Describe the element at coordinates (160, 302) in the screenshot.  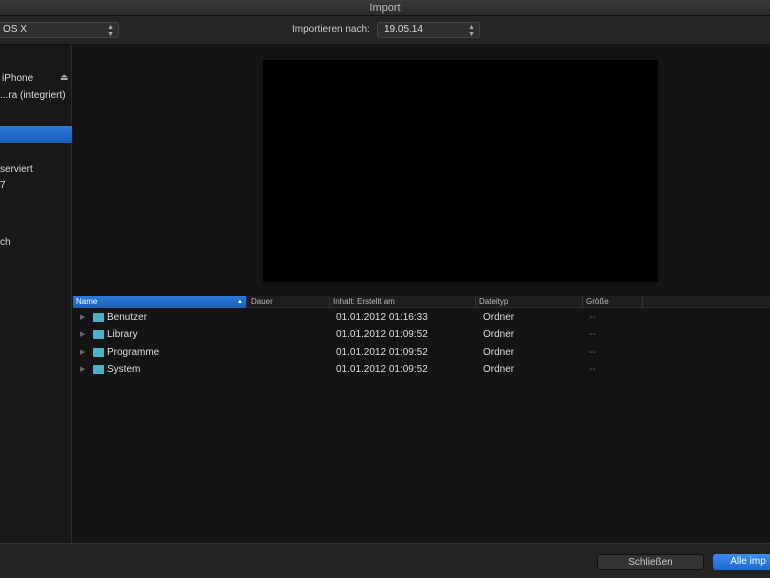
I see `column-name: Name ▲` at that location.